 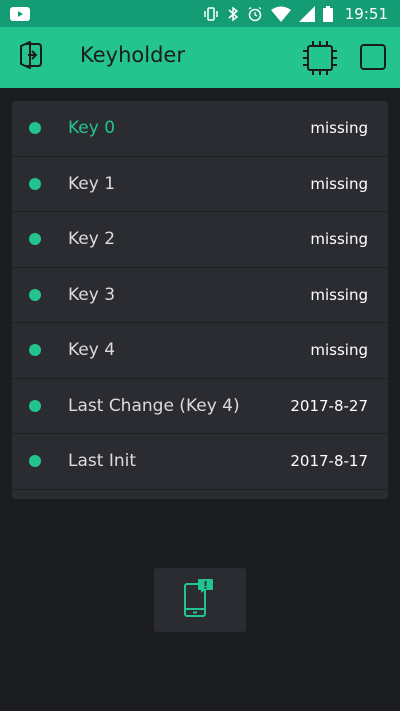 I want to click on list-item: Last Init 2017-8-17, so click(x=200, y=462).